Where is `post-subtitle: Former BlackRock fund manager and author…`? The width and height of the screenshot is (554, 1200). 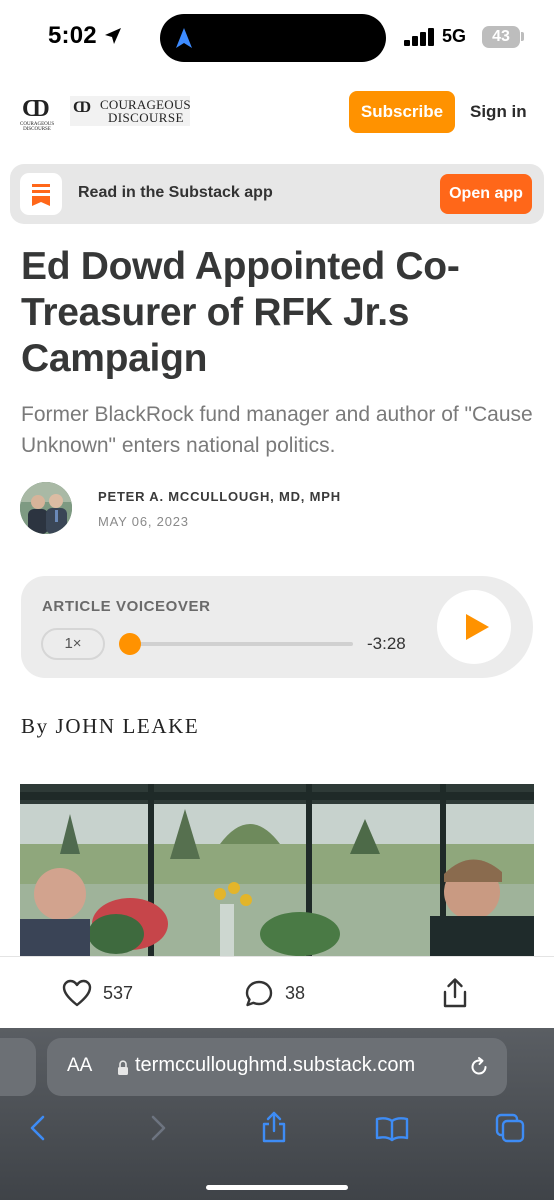
post-subtitle: Former BlackRock fund manager and author… is located at coordinates (277, 430).